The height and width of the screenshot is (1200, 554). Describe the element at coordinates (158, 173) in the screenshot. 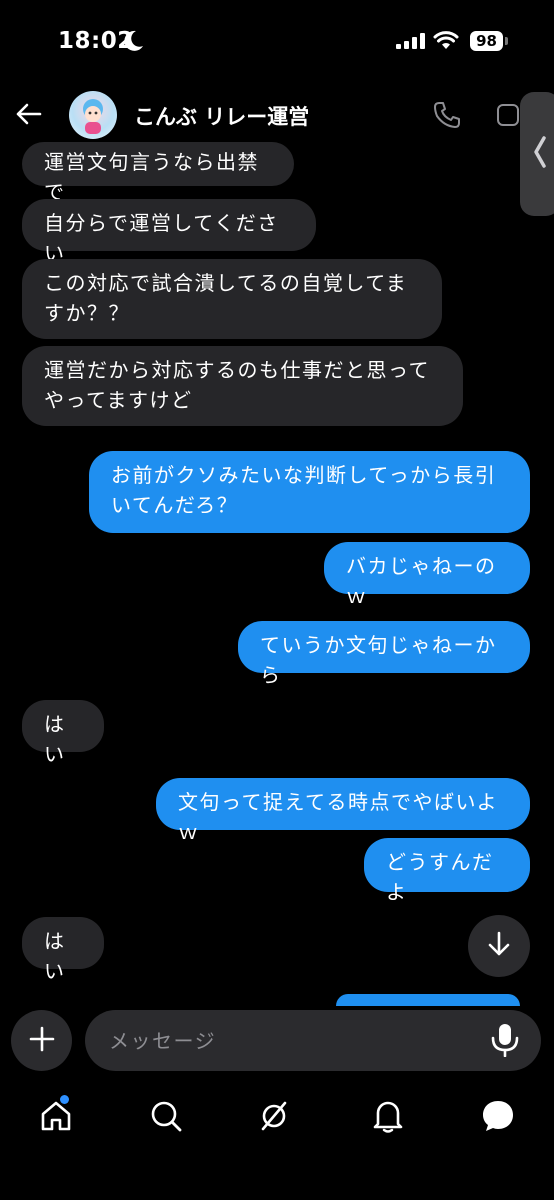

I see `message-incoming: 運営文句言うなら出禁で` at that location.